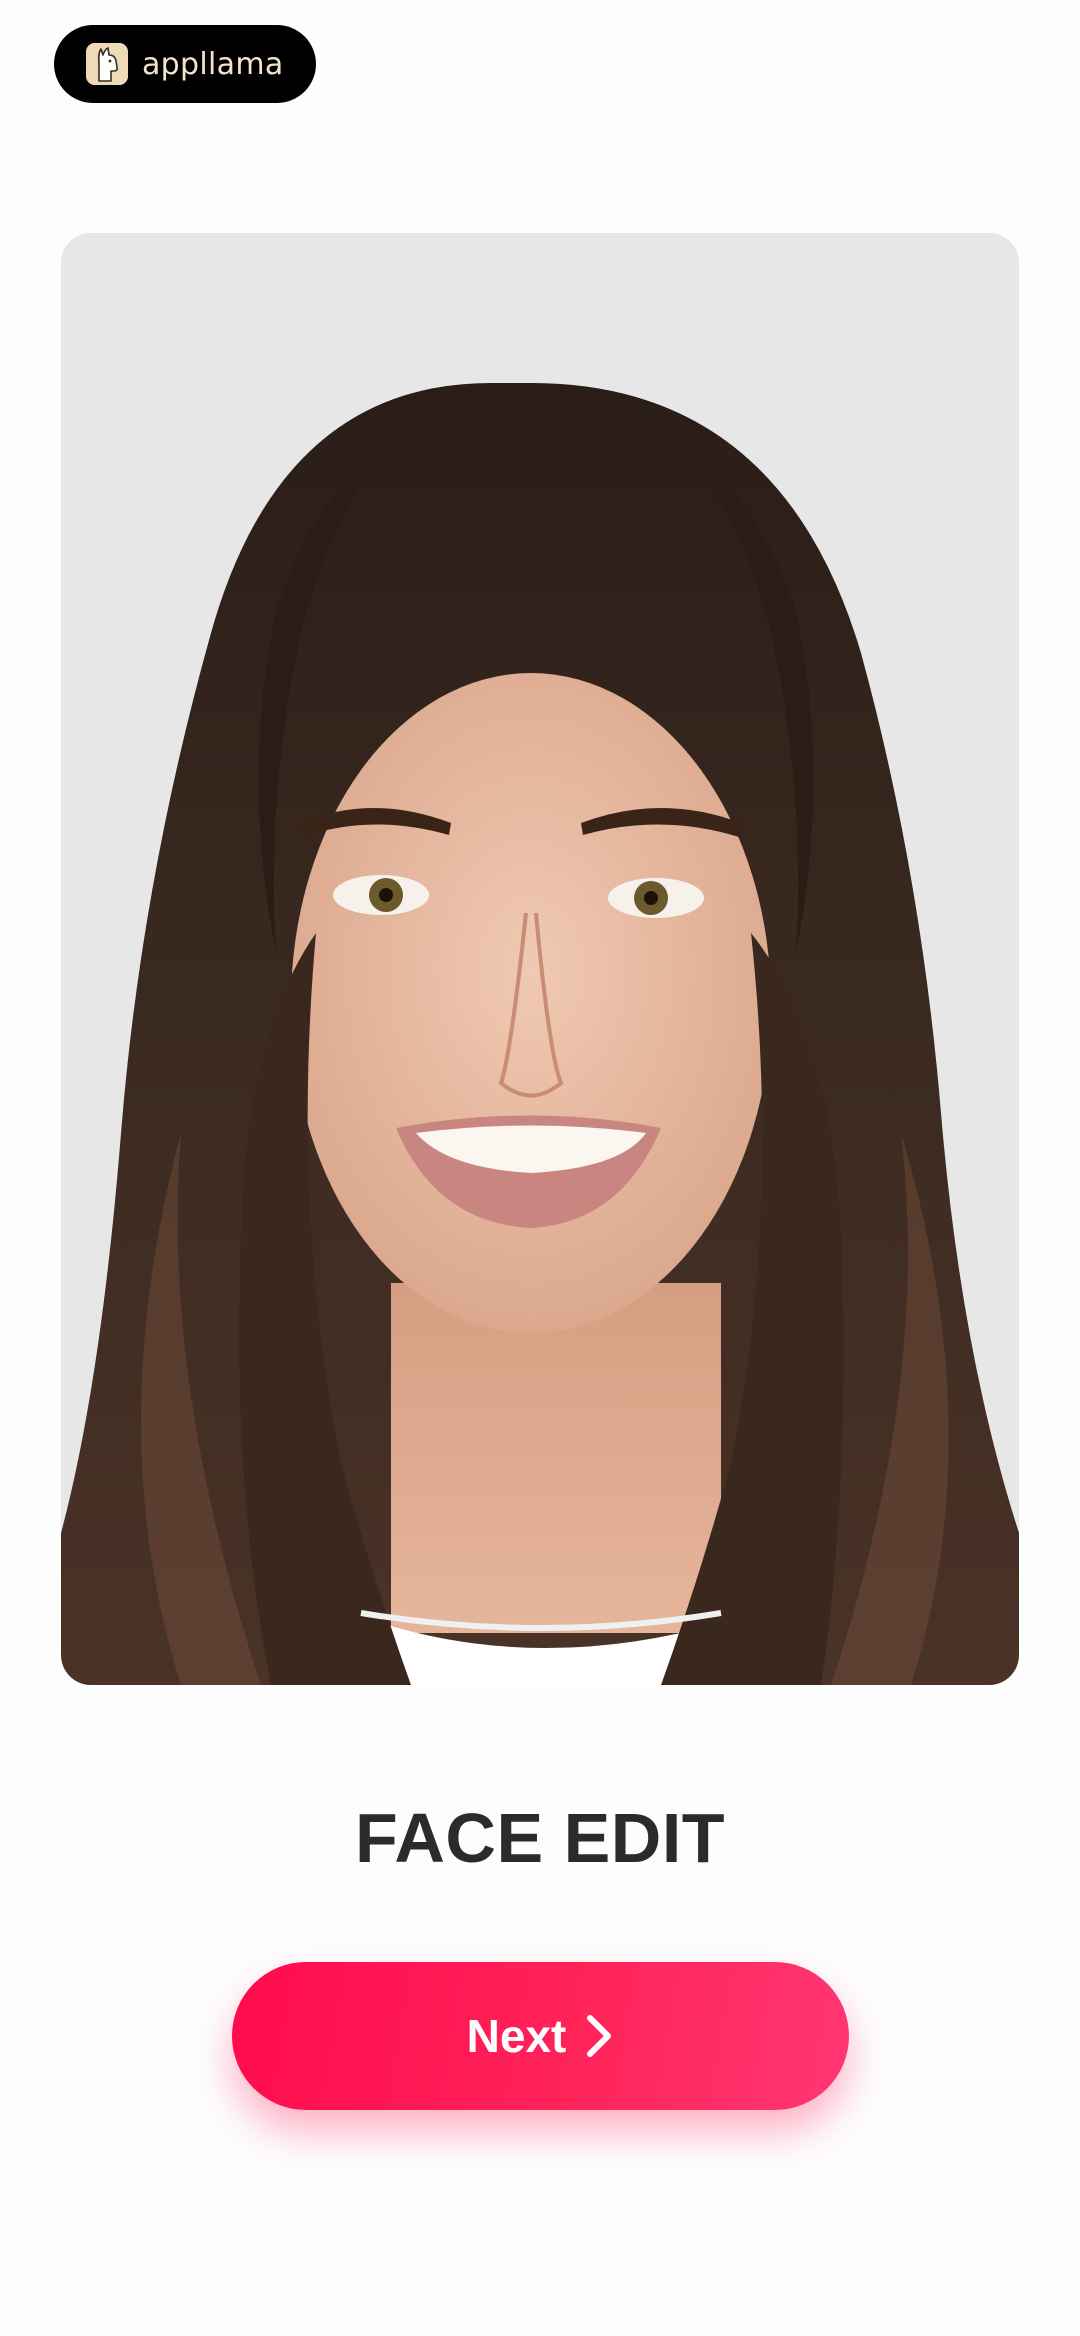  I want to click on next-button: Next, so click(540, 2036).